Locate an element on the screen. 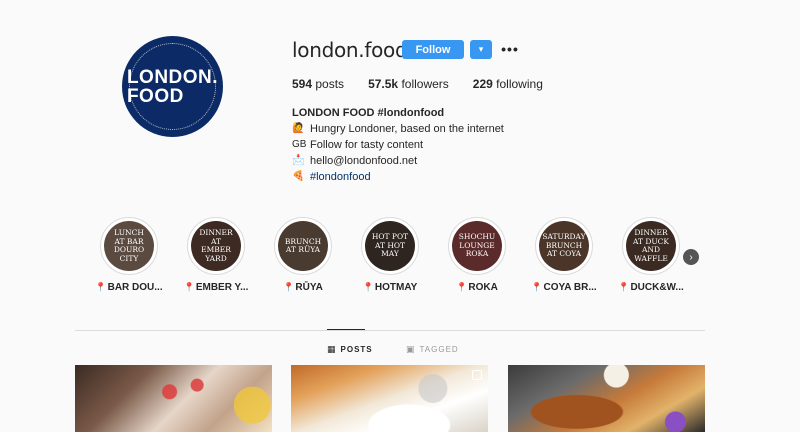 This screenshot has height=432, width=800. suggestions-dropdown-button: ▾ is located at coordinates (481, 49).